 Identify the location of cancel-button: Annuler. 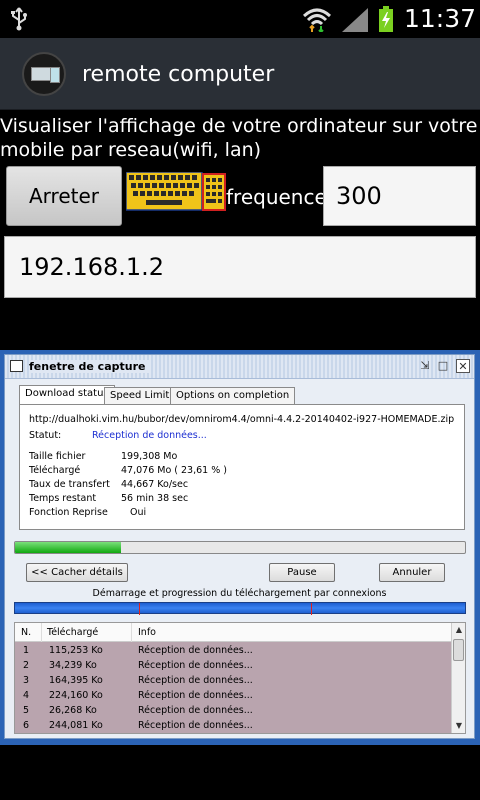
(412, 572).